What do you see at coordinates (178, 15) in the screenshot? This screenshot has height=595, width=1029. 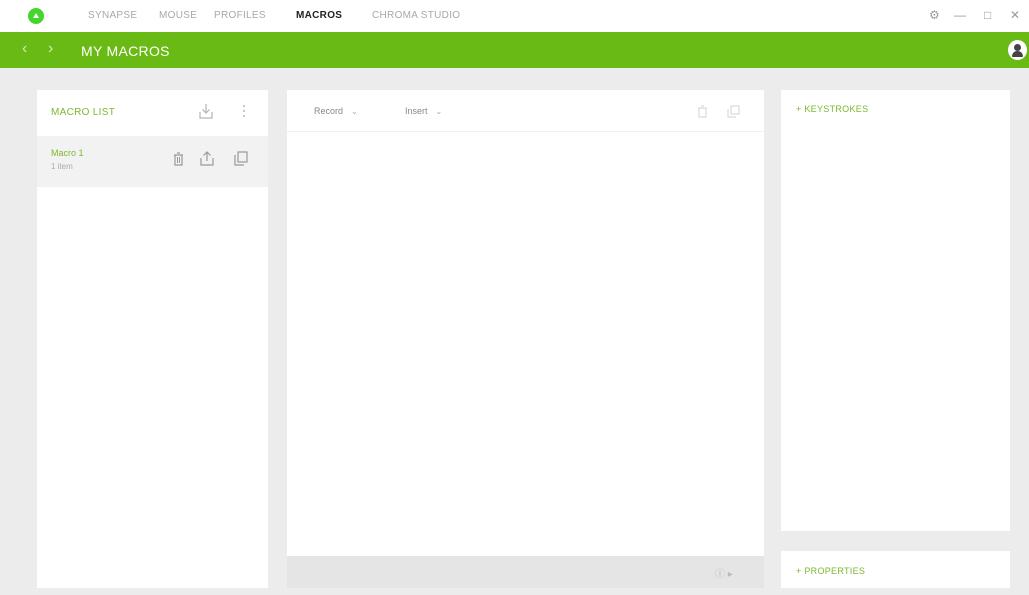 I see `tab-mouse: MOUSE` at bounding box center [178, 15].